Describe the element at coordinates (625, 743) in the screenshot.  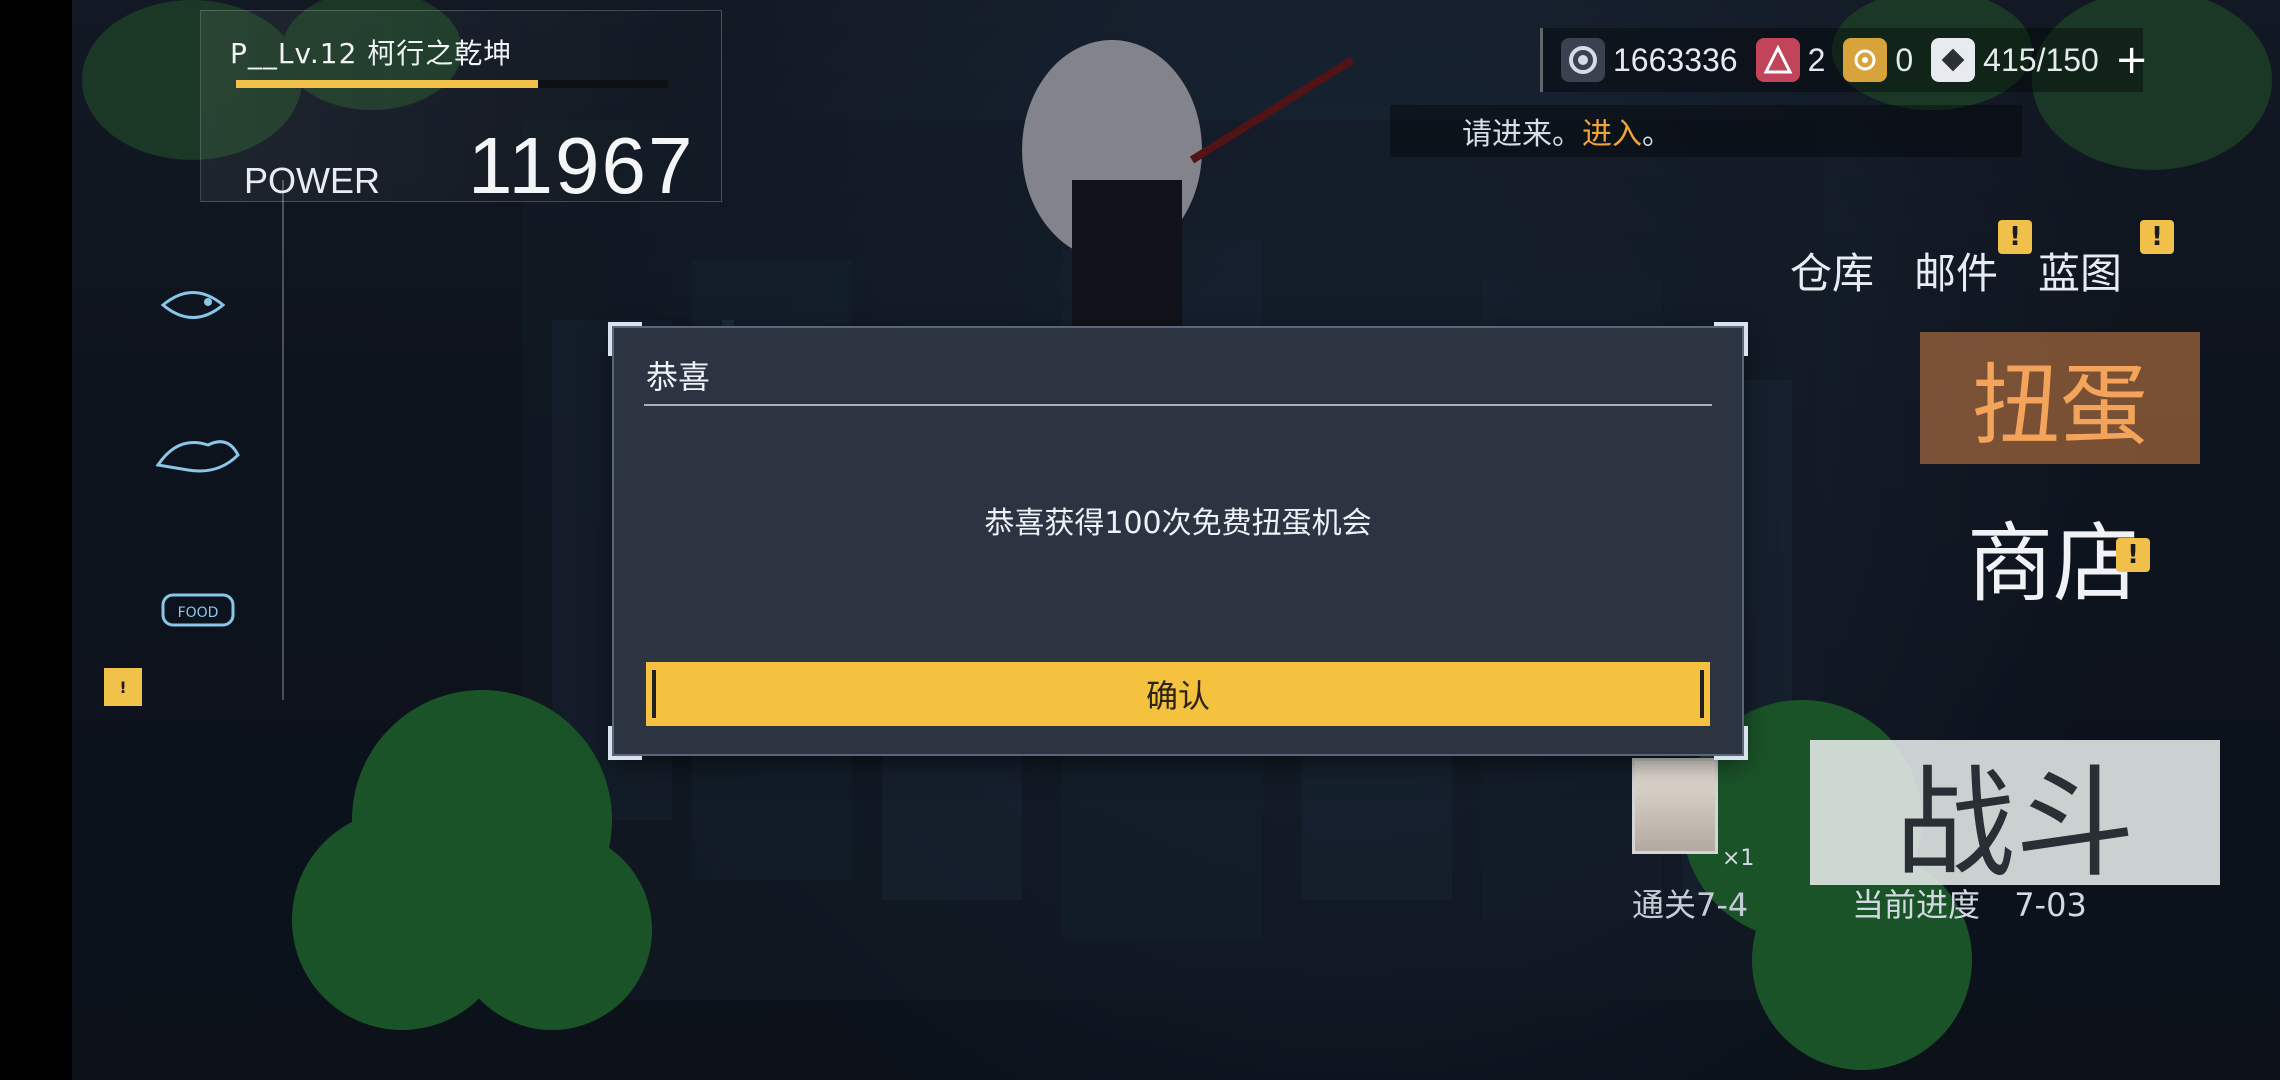
I see `modal-corner-bl` at that location.